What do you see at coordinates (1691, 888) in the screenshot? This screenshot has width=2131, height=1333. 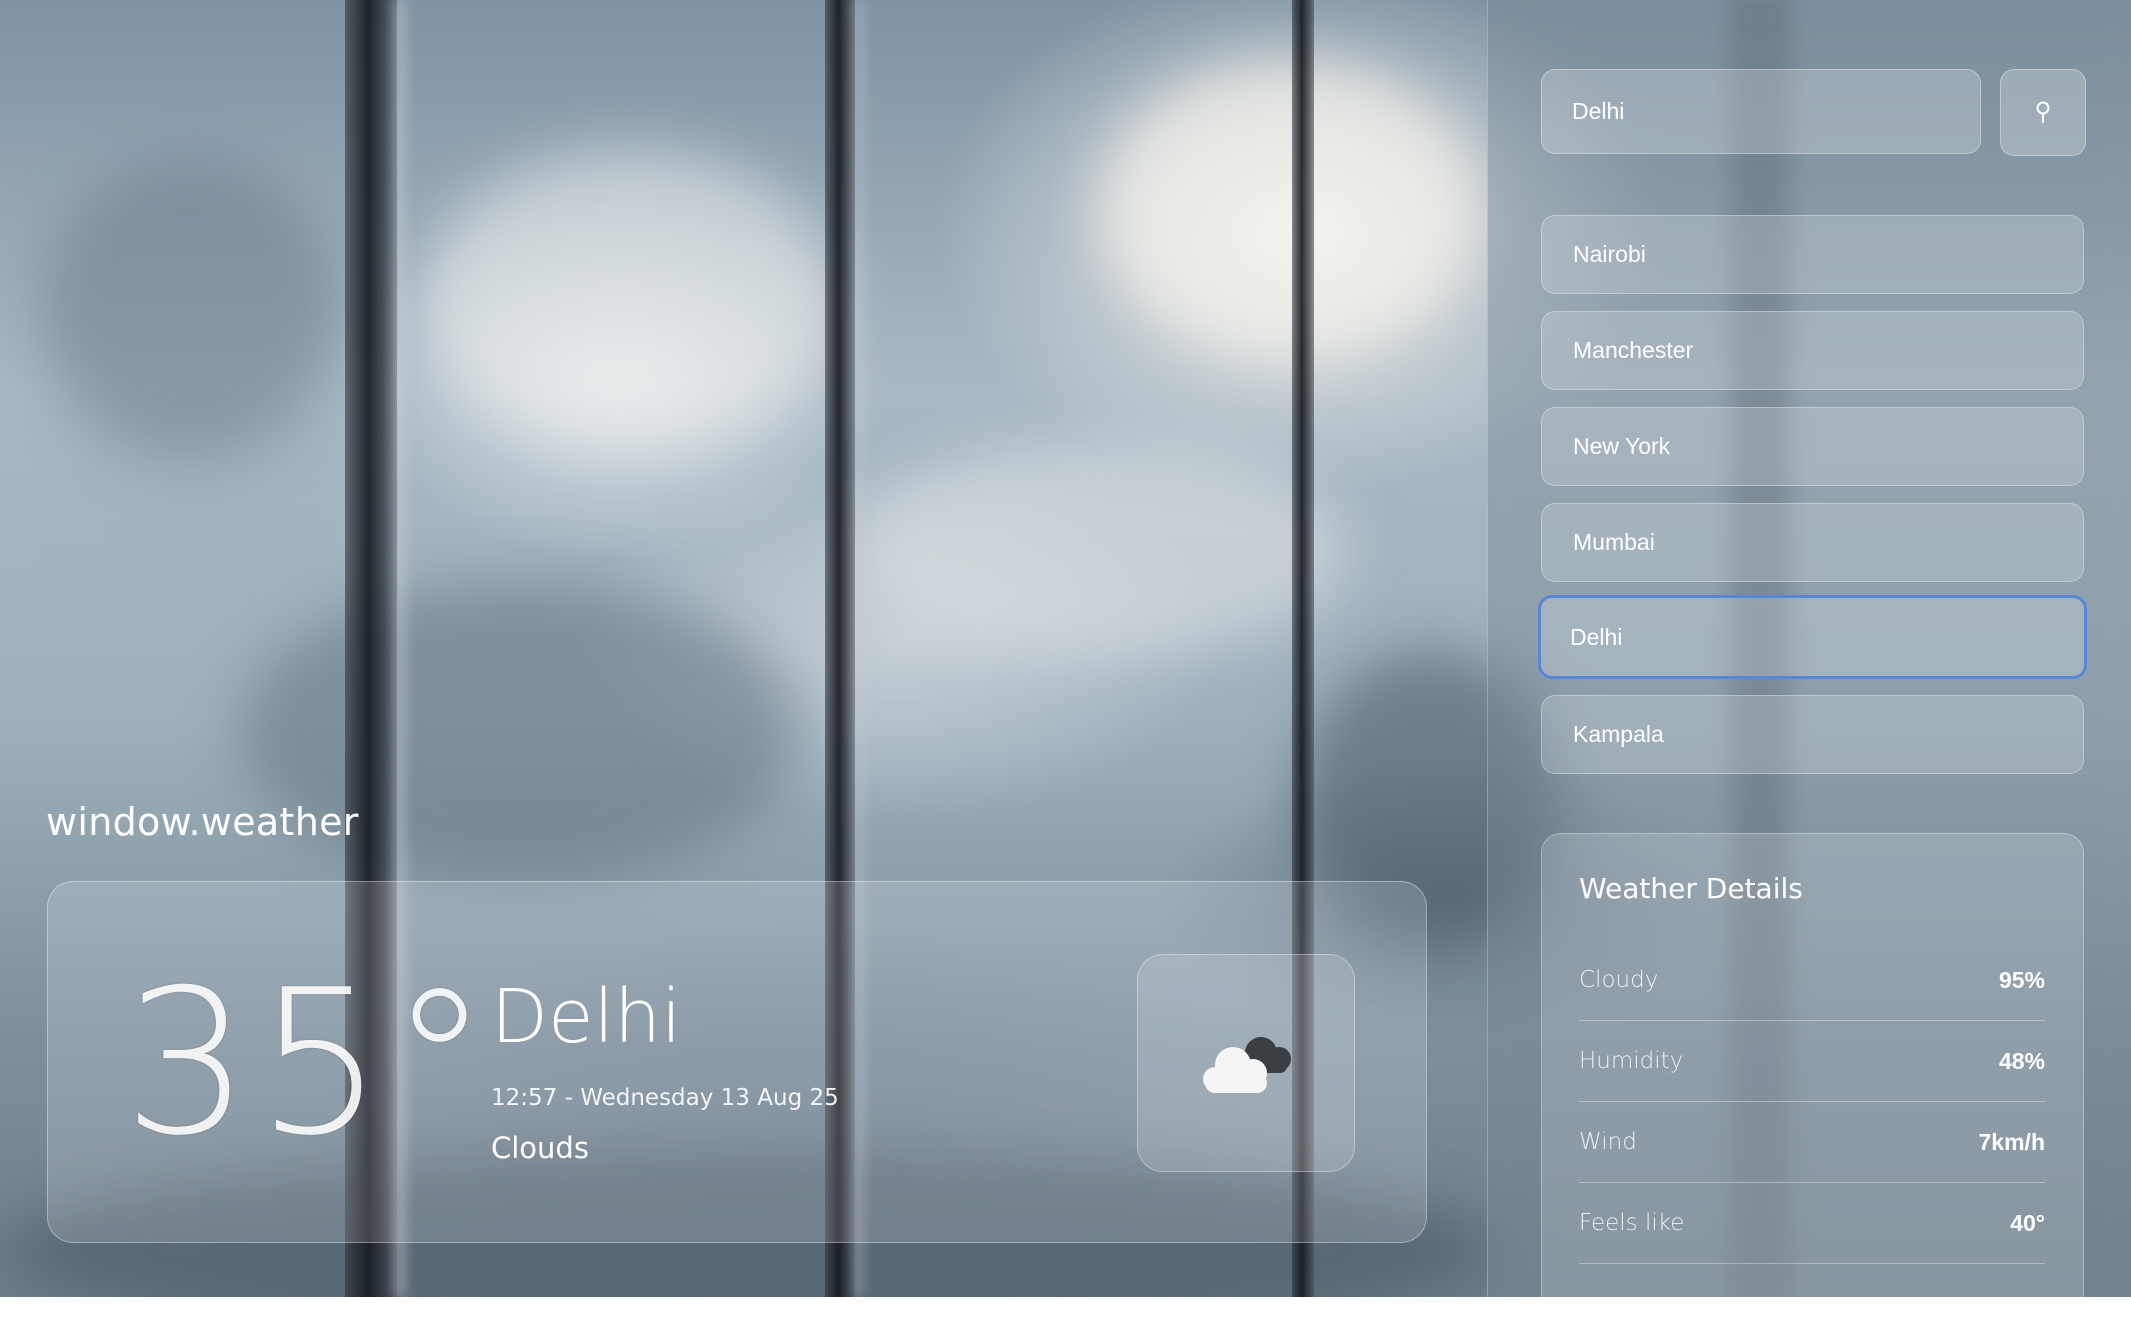 I see `weather-details-title: Weather Details` at bounding box center [1691, 888].